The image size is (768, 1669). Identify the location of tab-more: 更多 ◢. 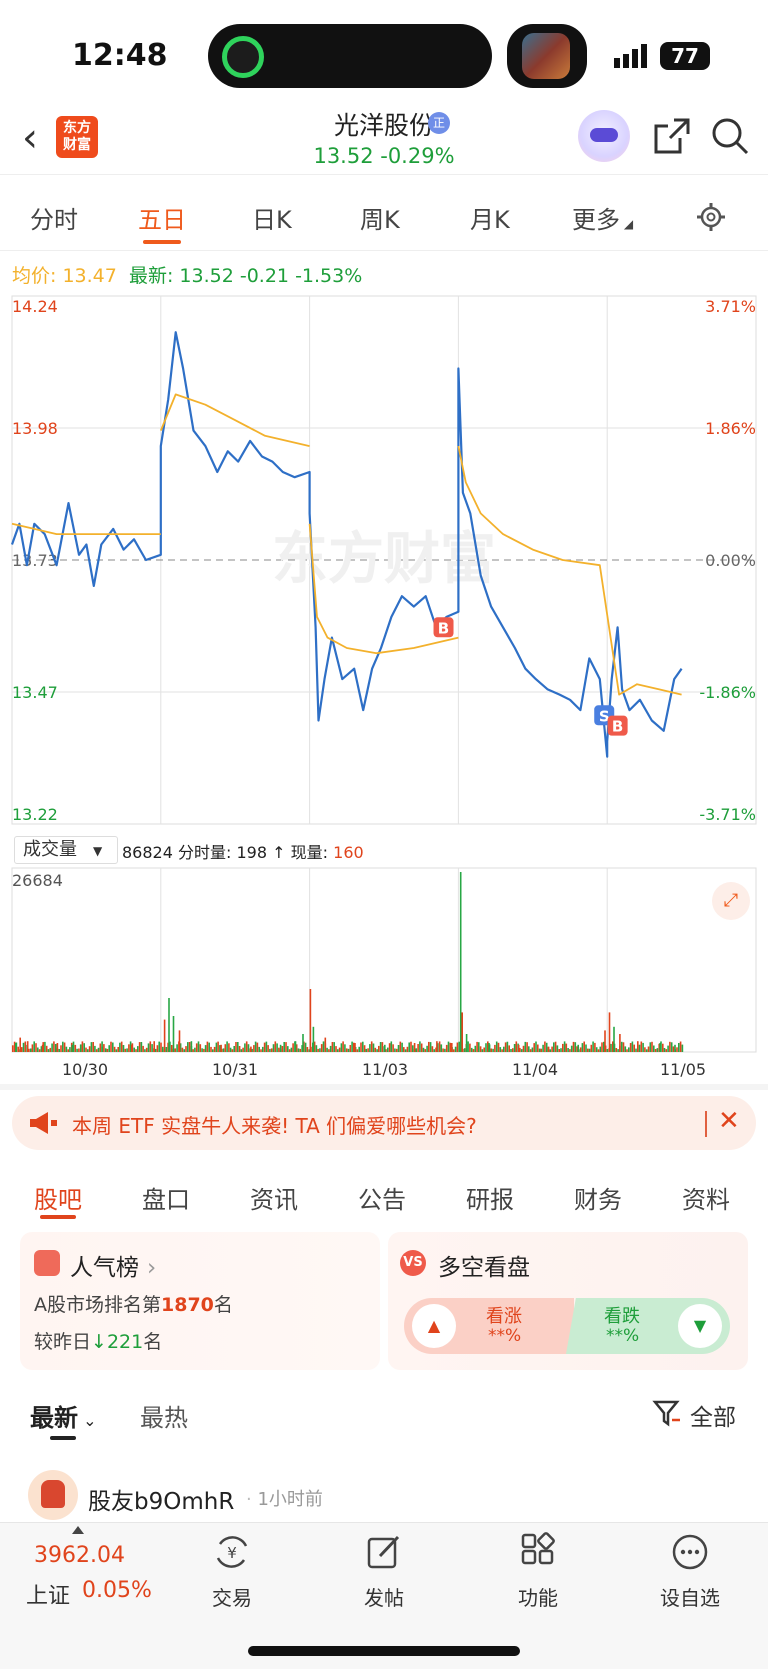
(602, 217).